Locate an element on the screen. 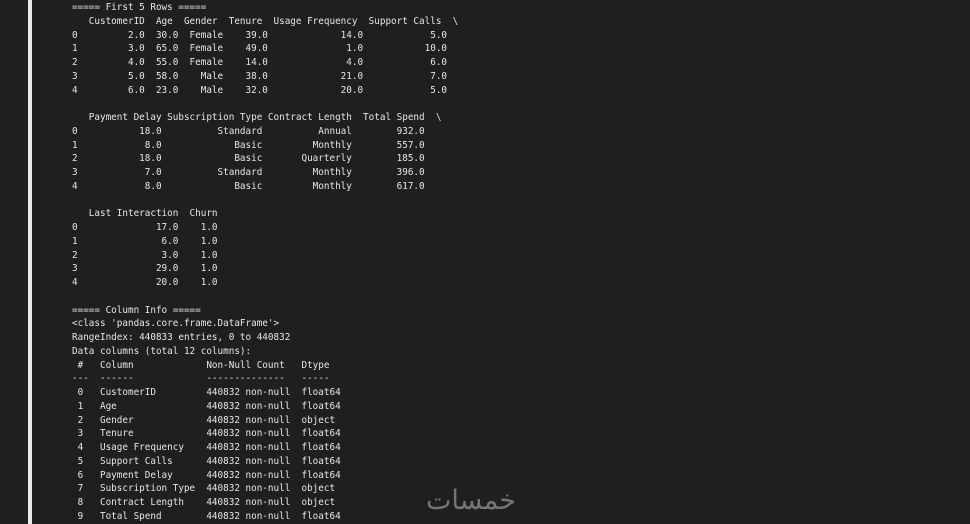 The height and width of the screenshot is (524, 970). console-line: 4 20.0 1.0 is located at coordinates (145, 282).